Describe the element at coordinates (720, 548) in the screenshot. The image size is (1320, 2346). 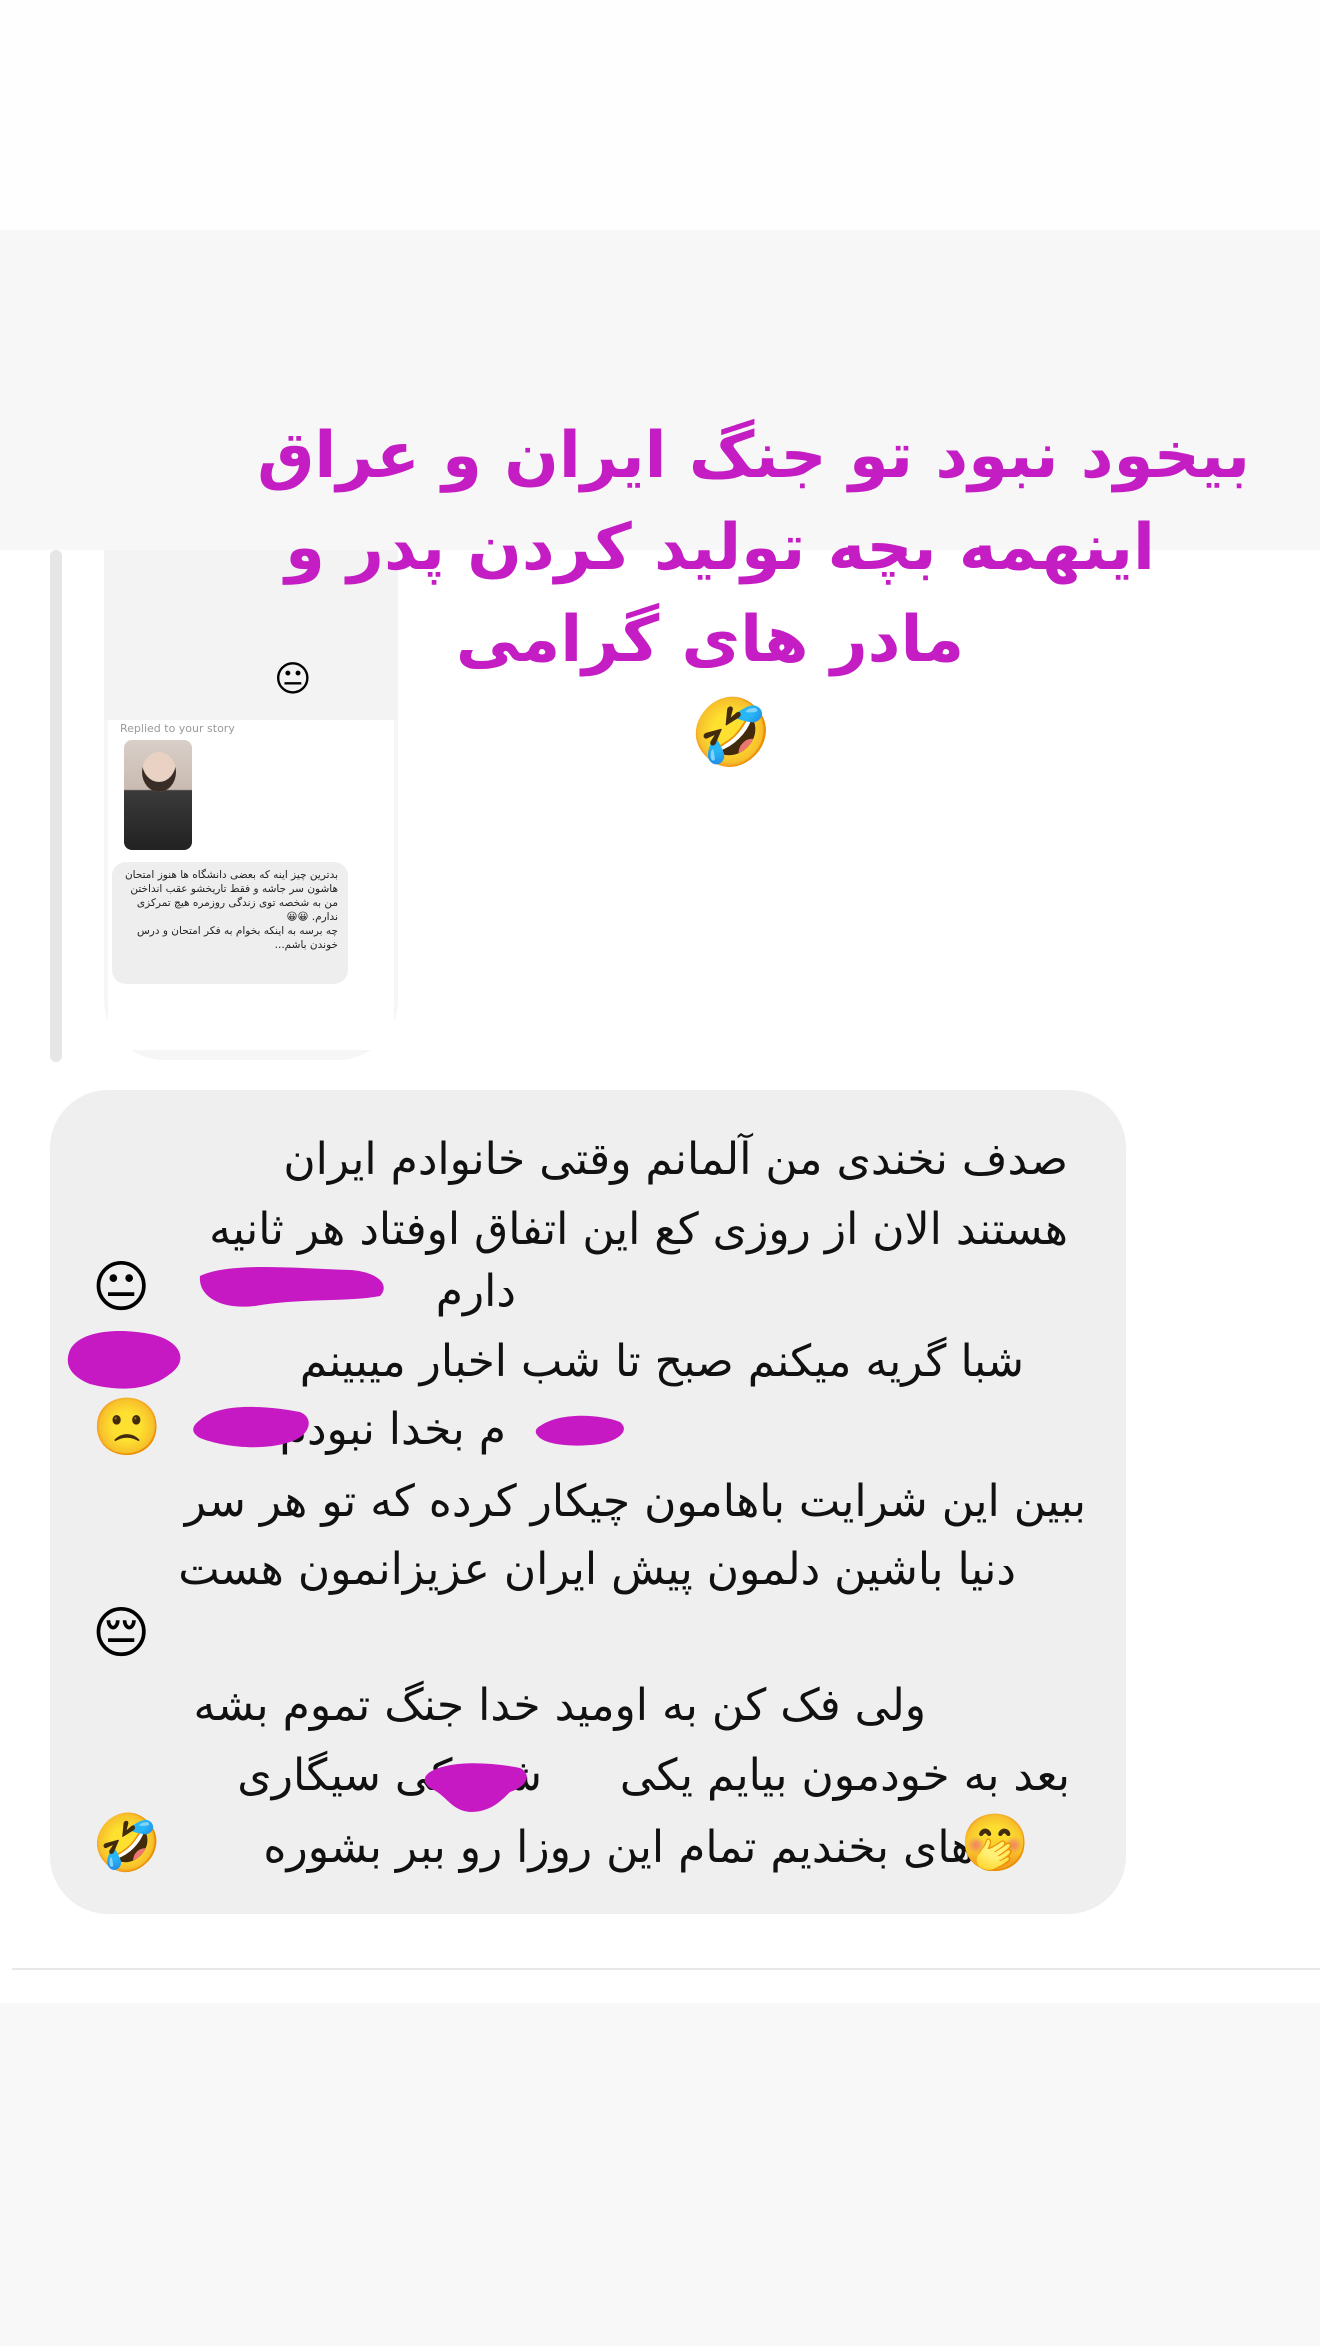
I see `headline-line-2: اینهمه بچه تولید کردن پدر و` at that location.